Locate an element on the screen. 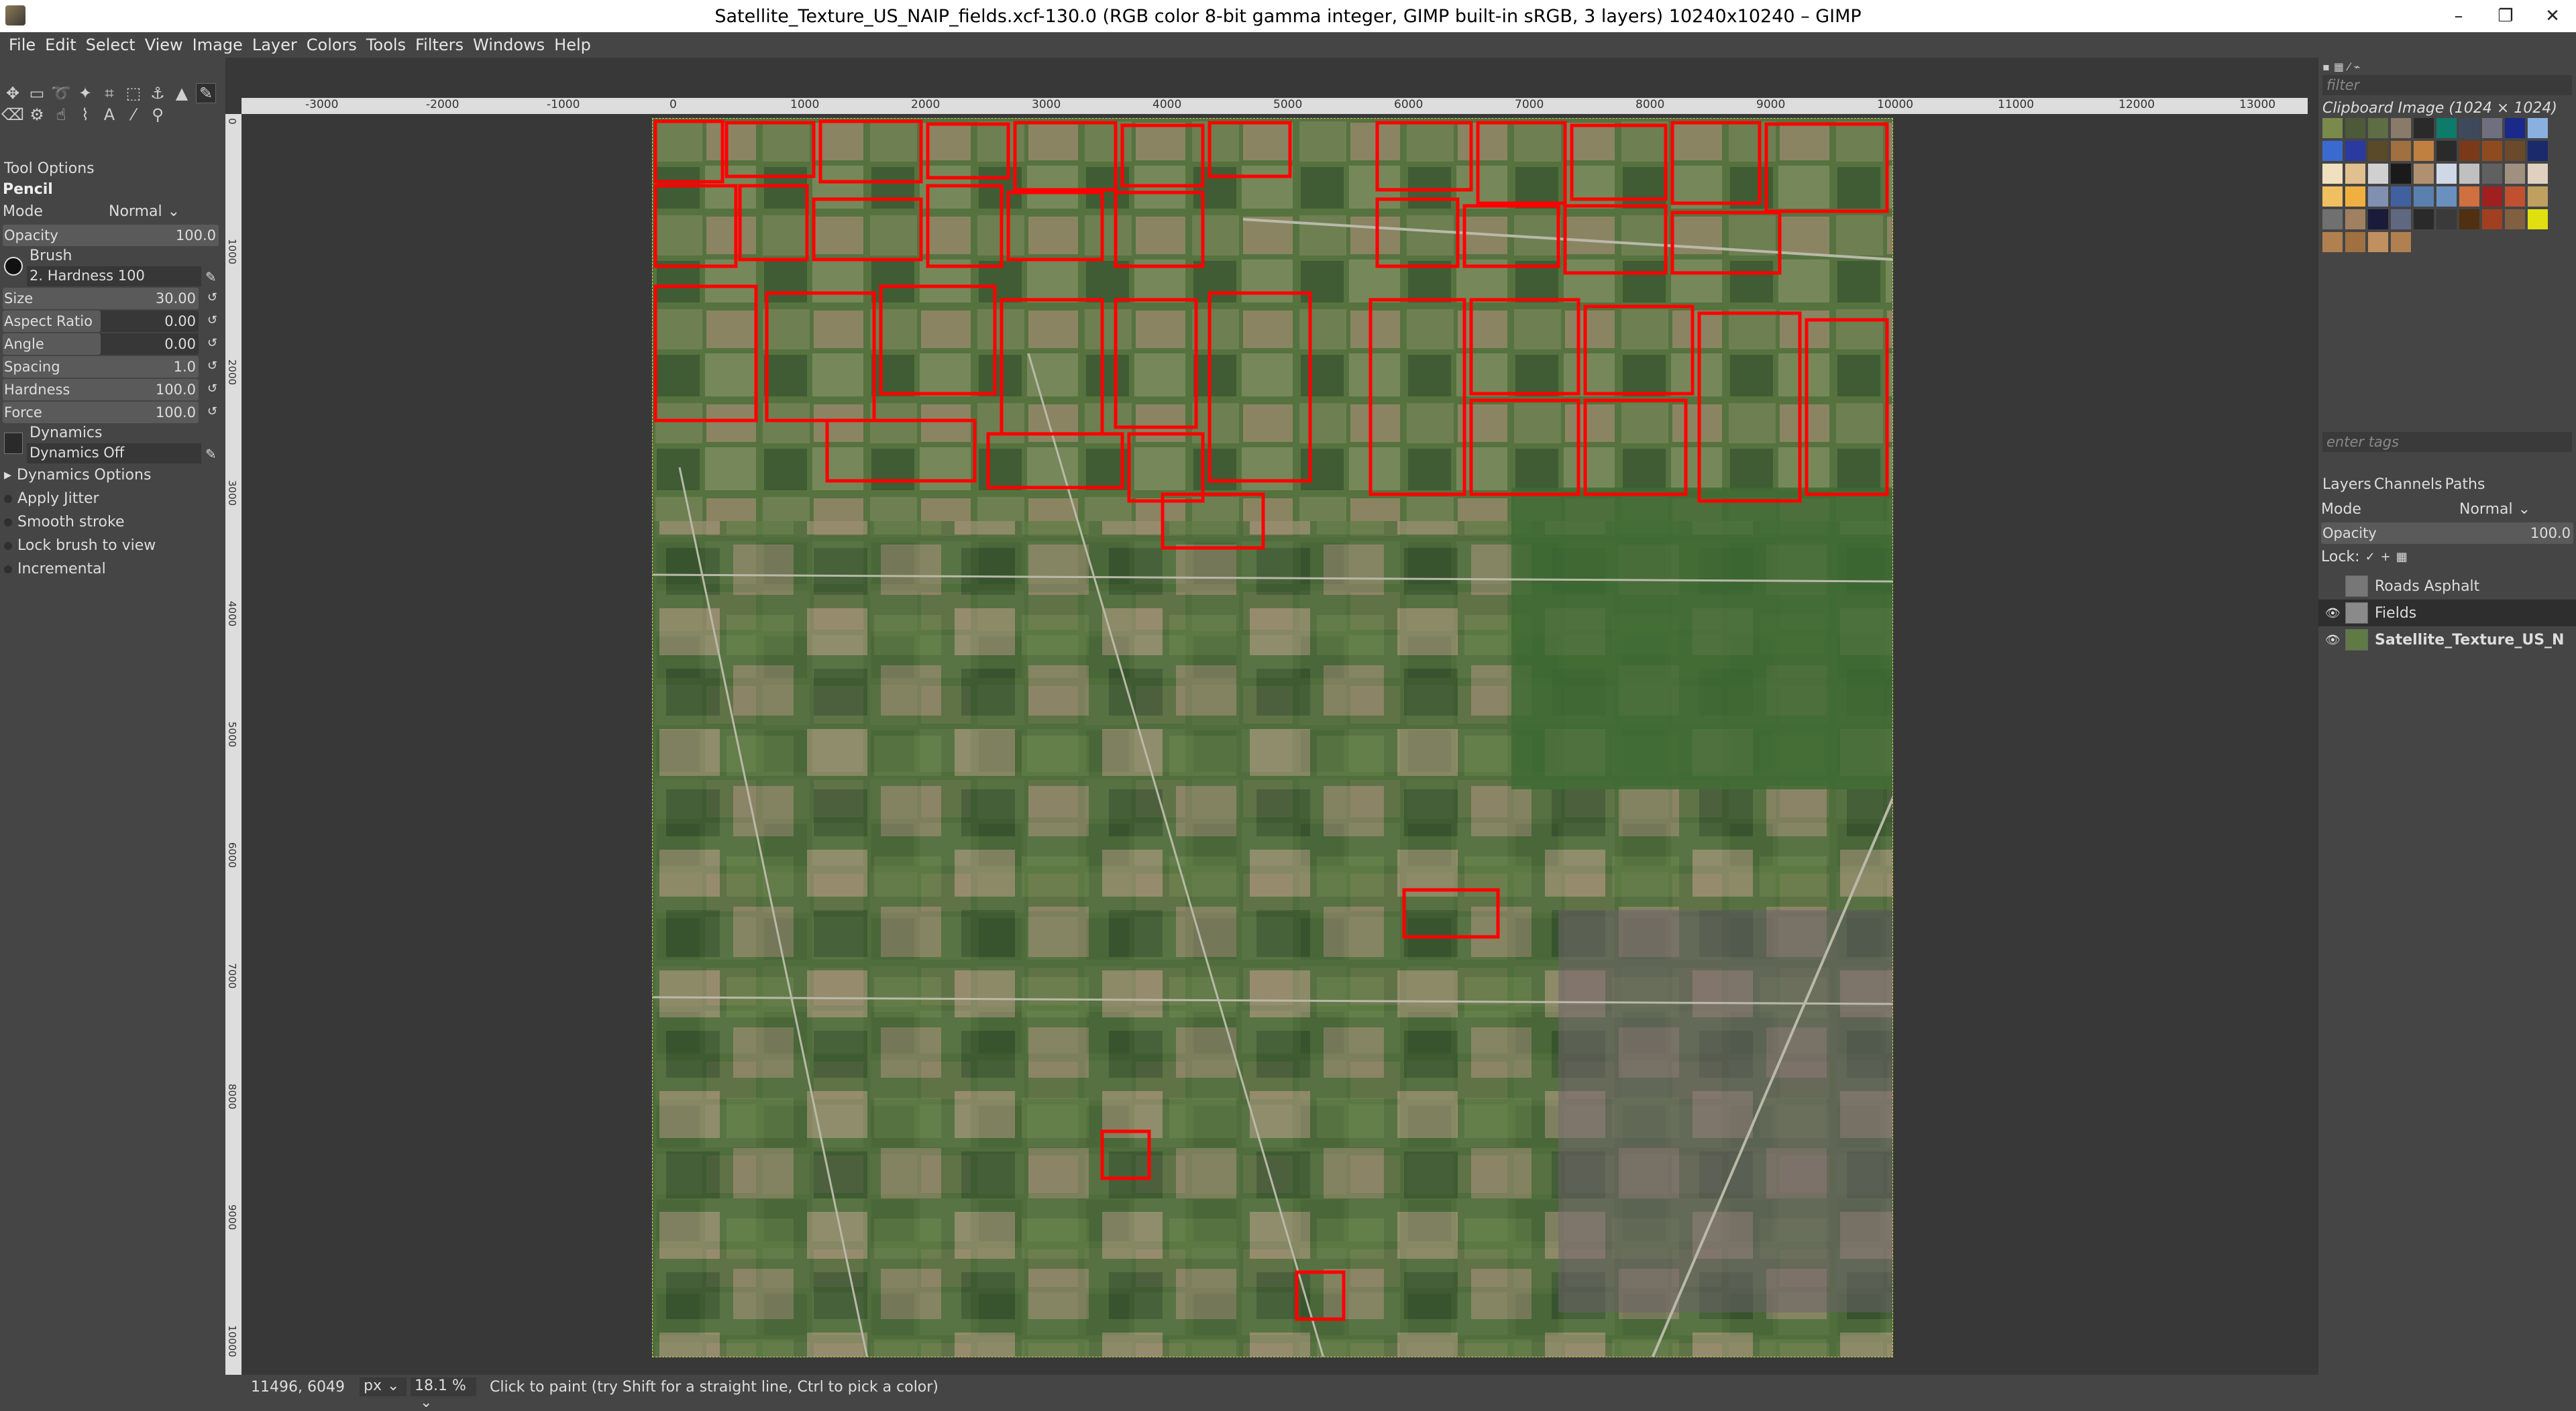  maximize-button: ❐ is located at coordinates (2505, 16).